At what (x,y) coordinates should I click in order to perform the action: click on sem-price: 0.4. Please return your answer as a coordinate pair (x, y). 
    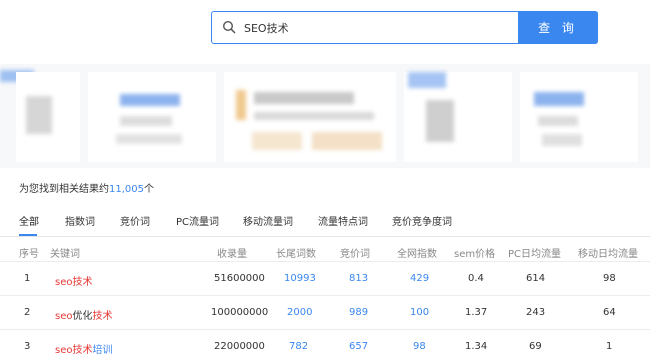
    Looking at the image, I should click on (476, 278).